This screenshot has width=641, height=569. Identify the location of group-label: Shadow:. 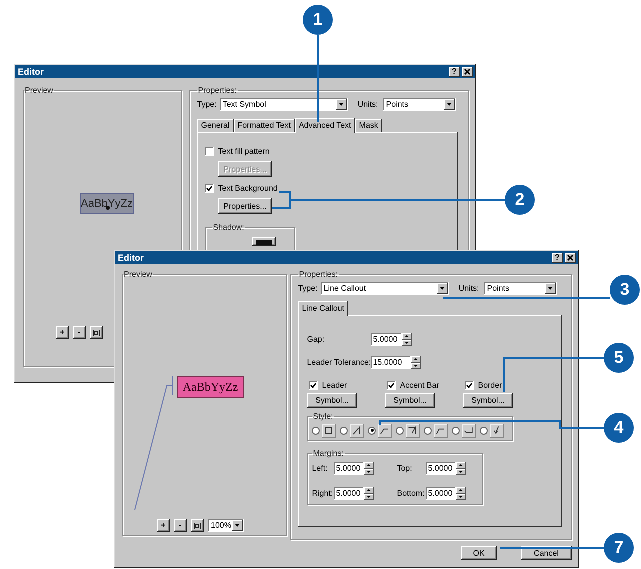
(229, 227).